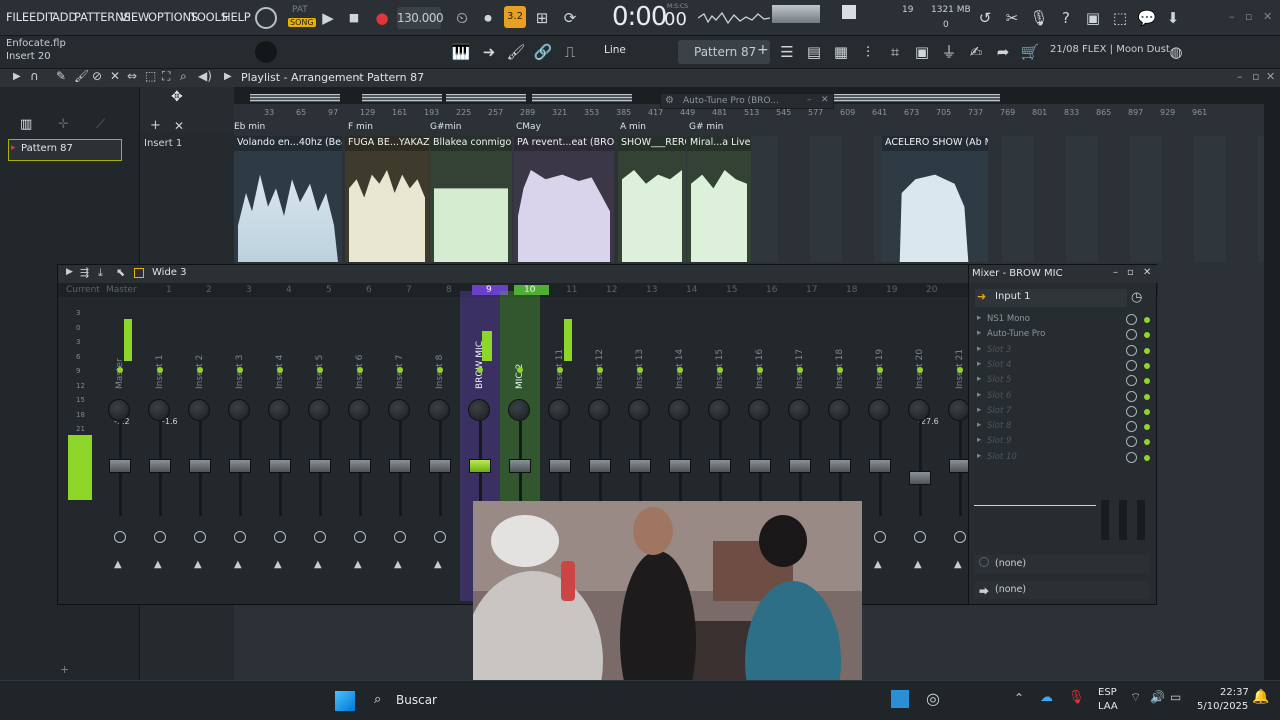  I want to click on touch-icon: ✍, so click(976, 52).